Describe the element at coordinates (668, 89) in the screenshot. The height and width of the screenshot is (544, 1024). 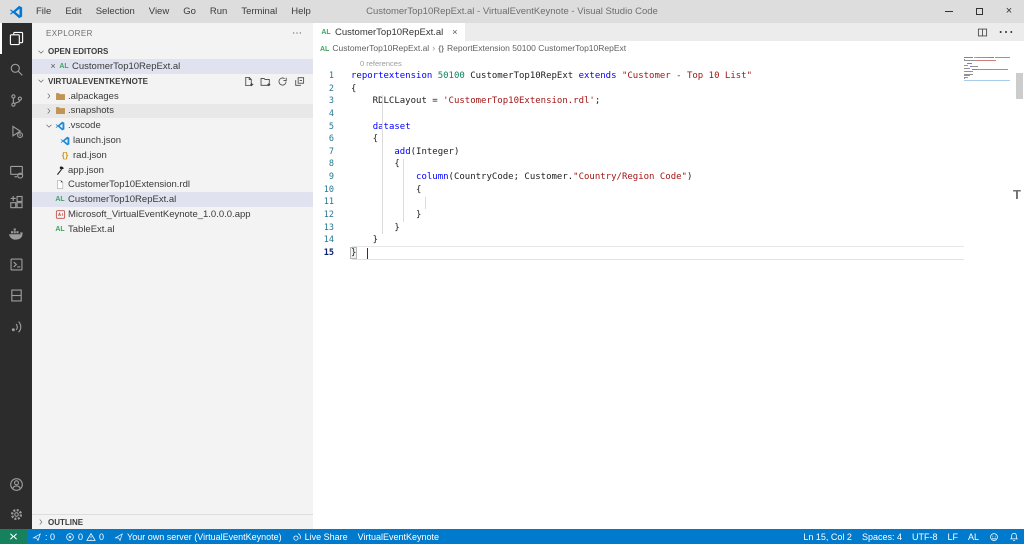
I see `code-line-2: 2{` at that location.